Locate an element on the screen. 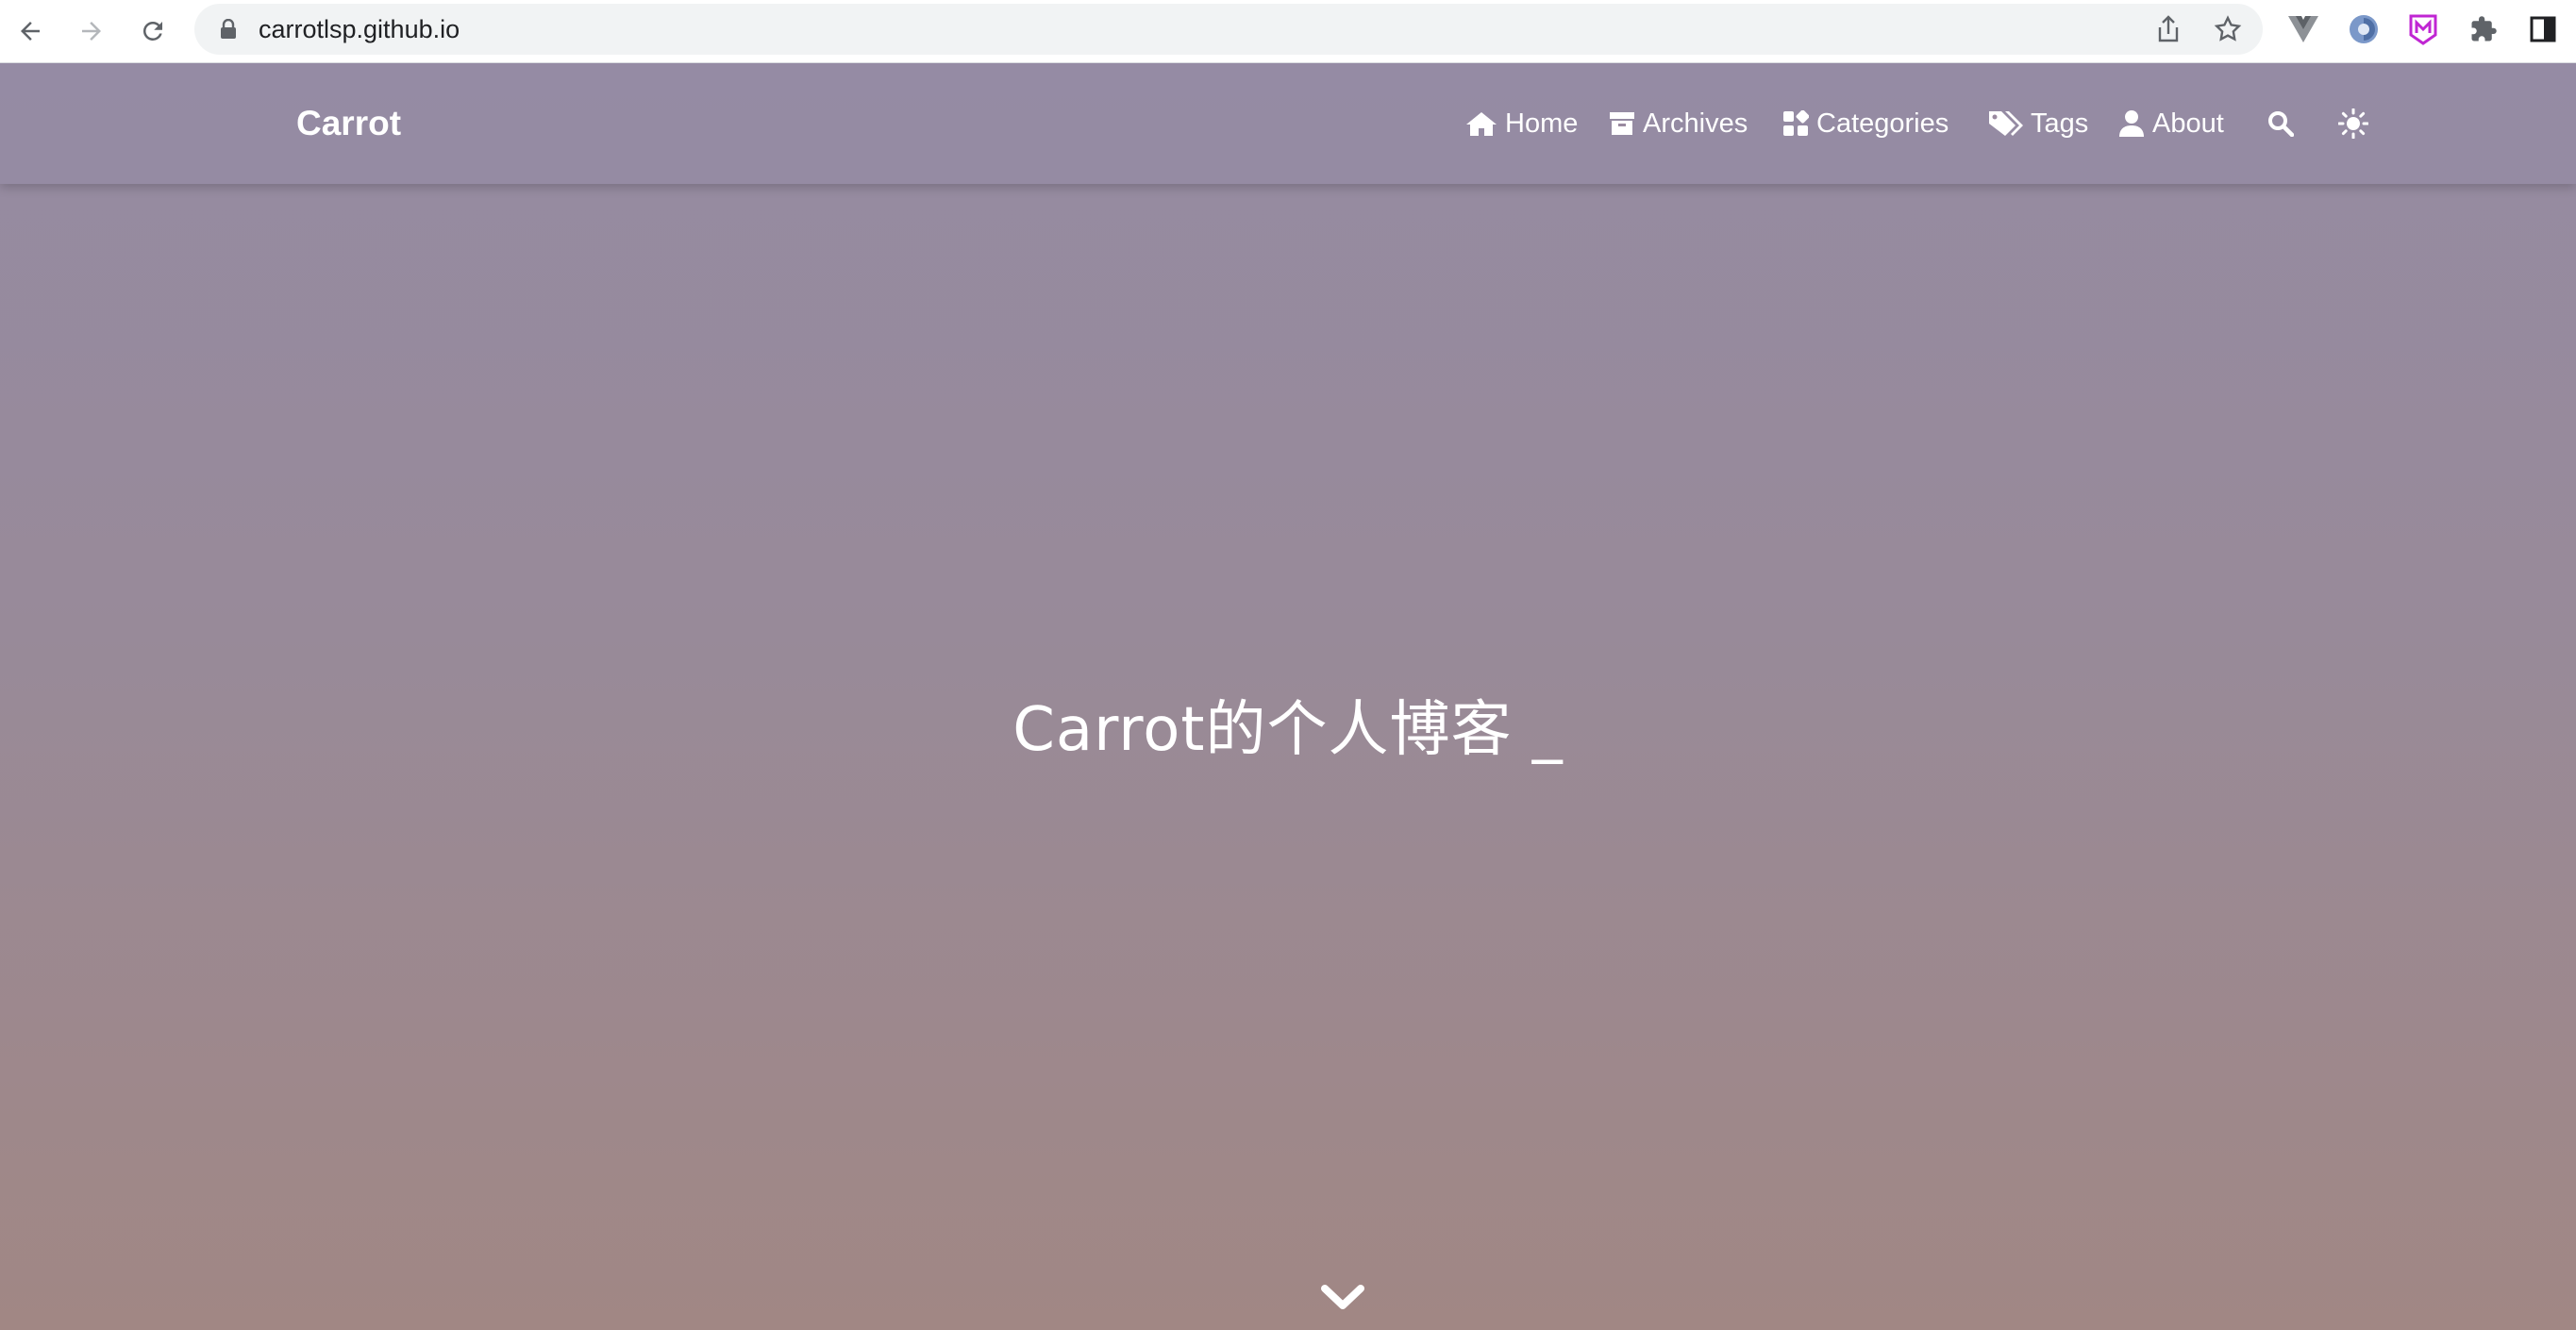 The width and height of the screenshot is (2576, 1330). chevron-down-icon is located at coordinates (1342, 1297).